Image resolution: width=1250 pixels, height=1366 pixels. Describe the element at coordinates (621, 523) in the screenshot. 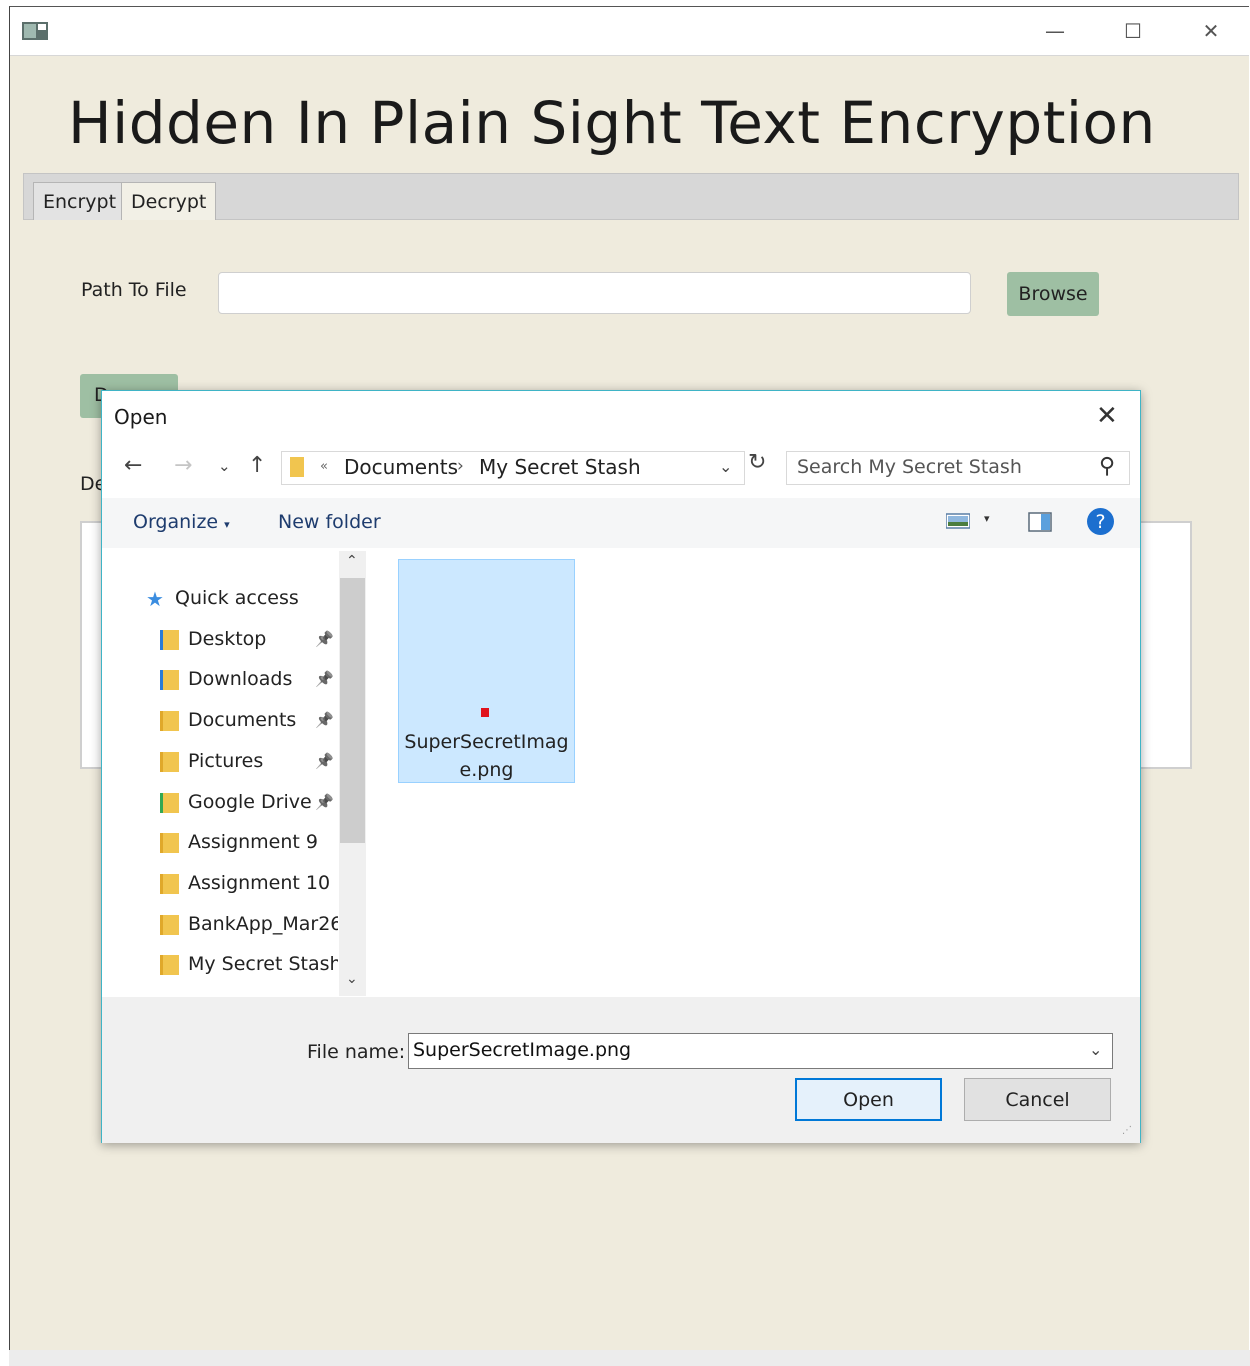

I see `dialog-toolbar: Organize ▾ New folder ▾ ?` at that location.